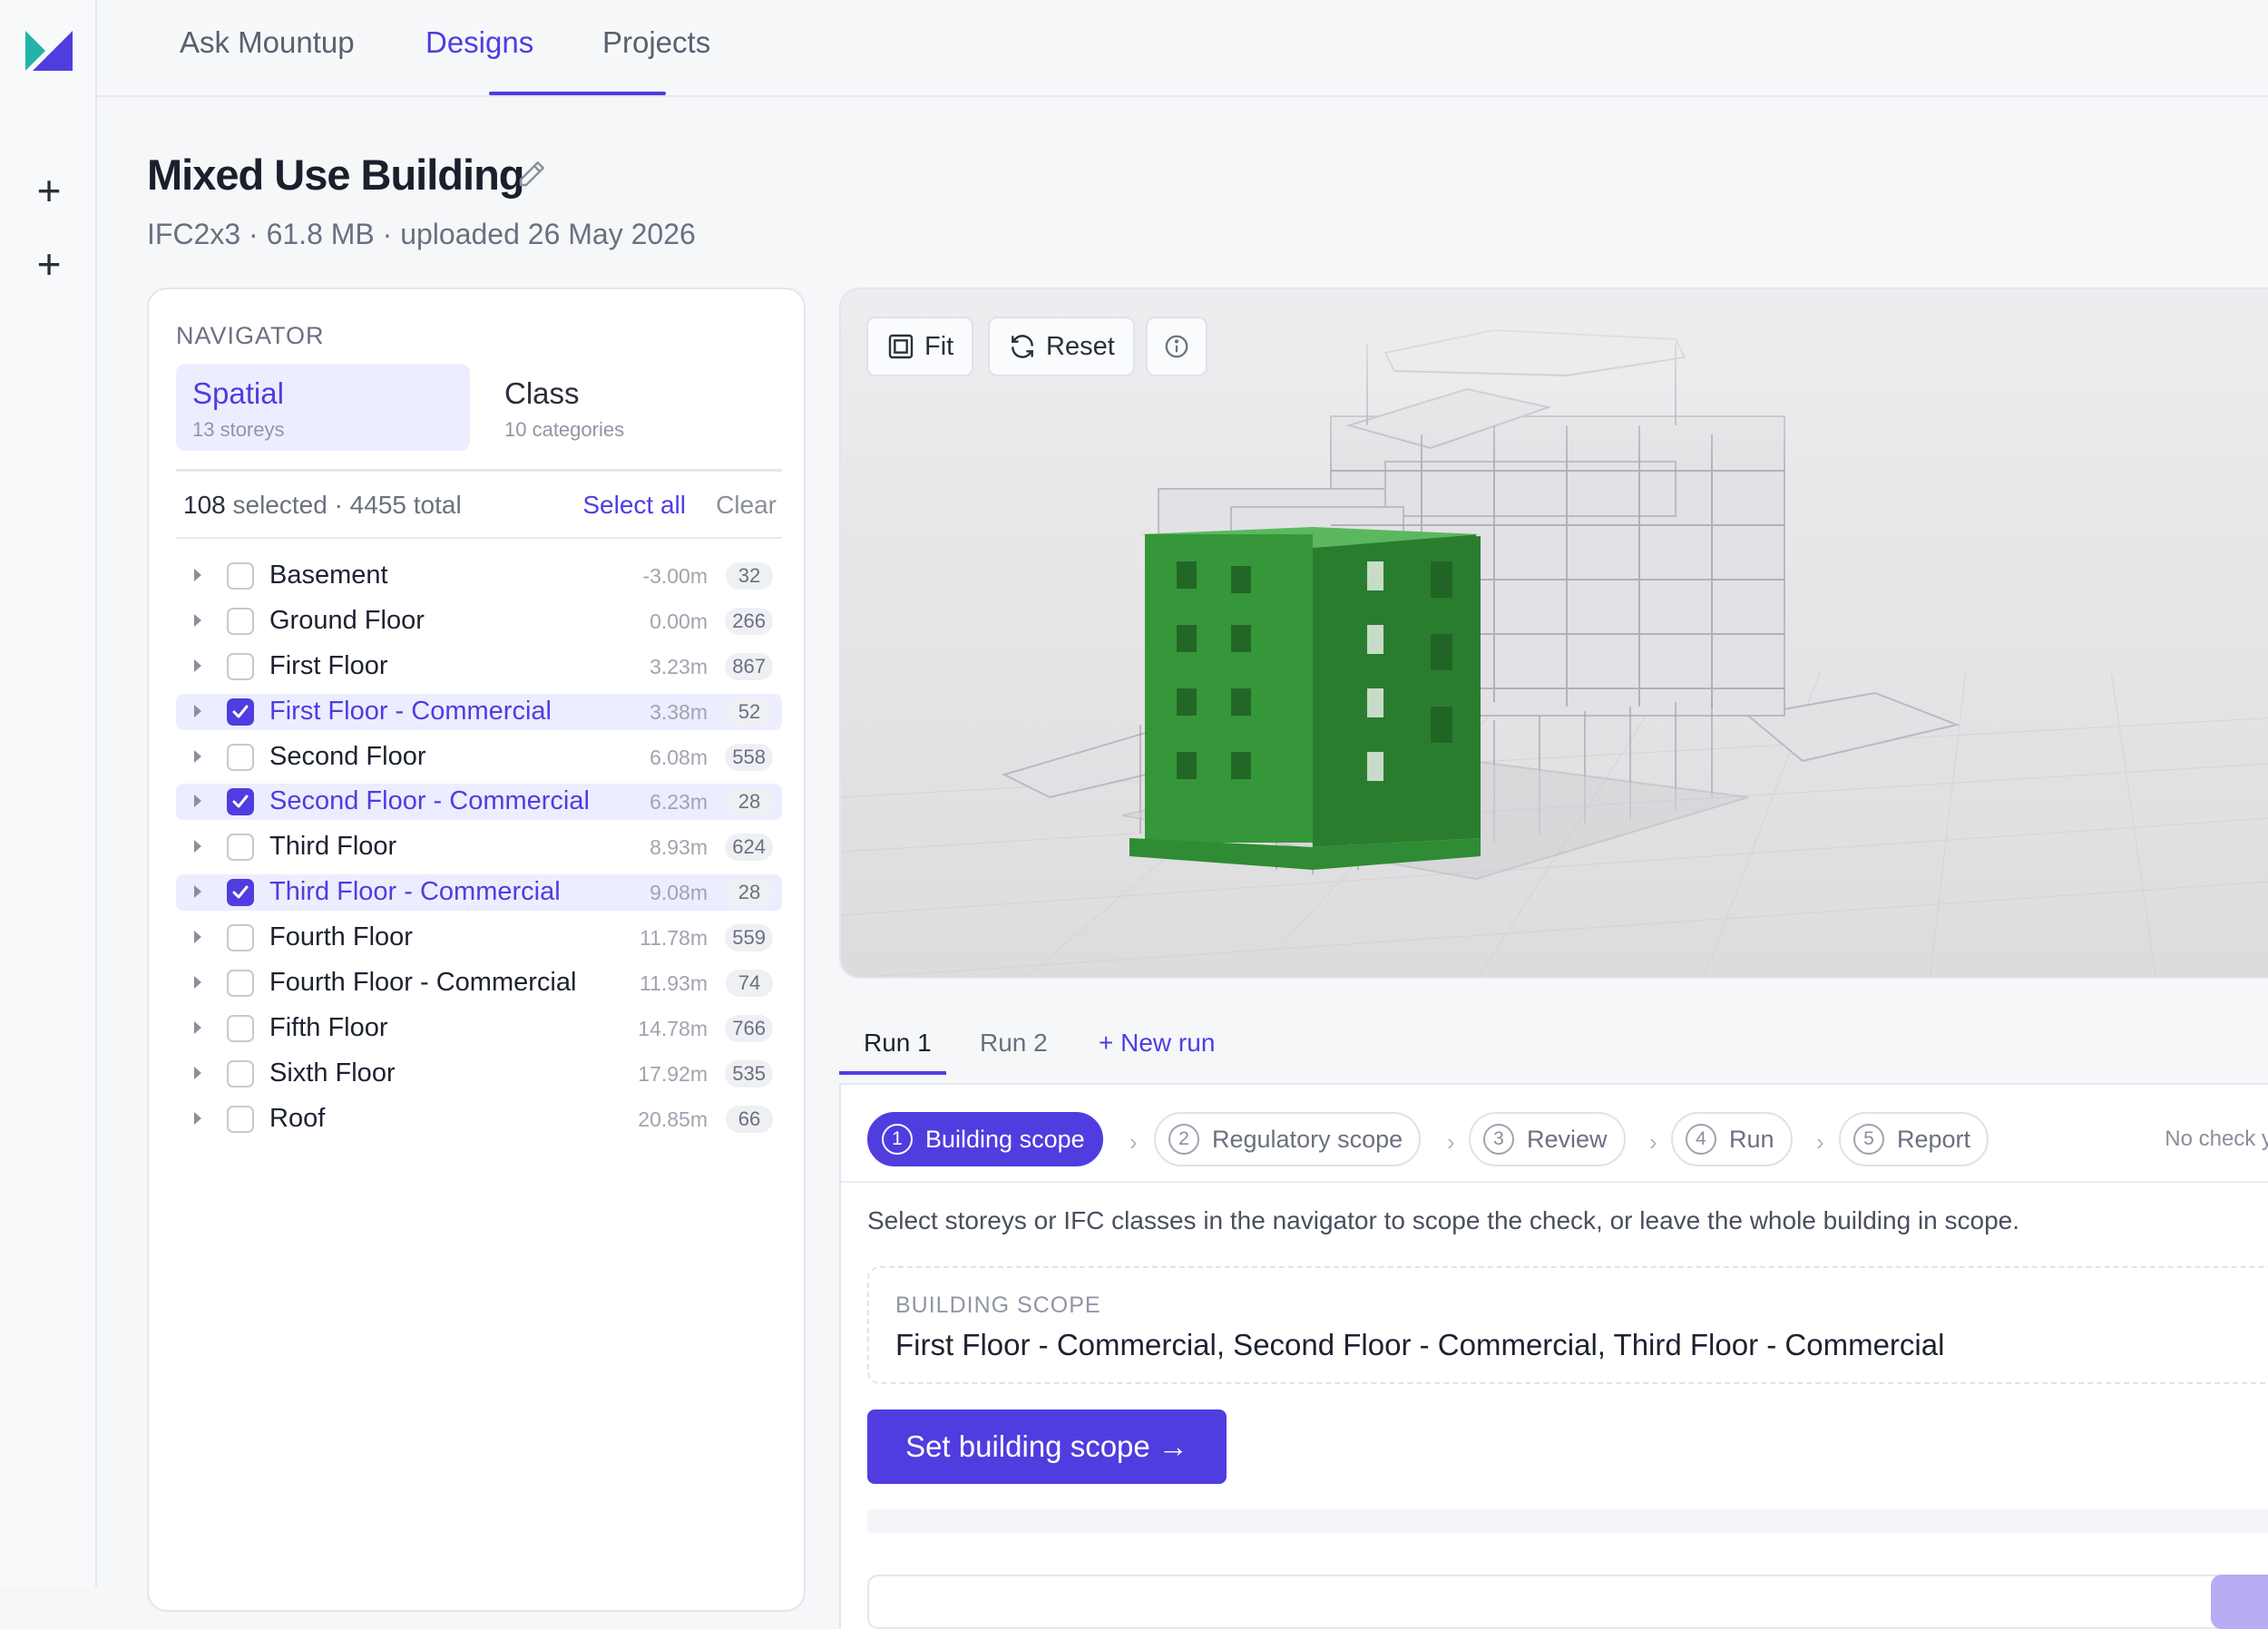 This screenshot has height=1629, width=2268. I want to click on element-count-badge: 52, so click(750, 711).